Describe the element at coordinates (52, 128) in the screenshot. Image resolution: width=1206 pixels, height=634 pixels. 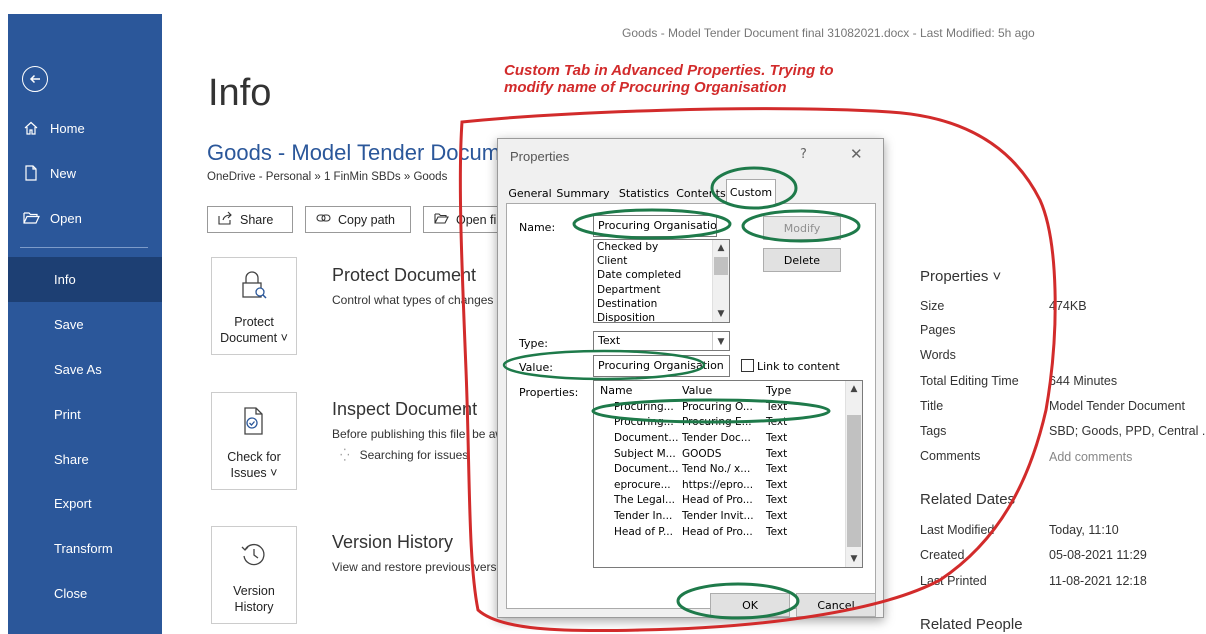
I see `sidebar-item-home: Home` at that location.